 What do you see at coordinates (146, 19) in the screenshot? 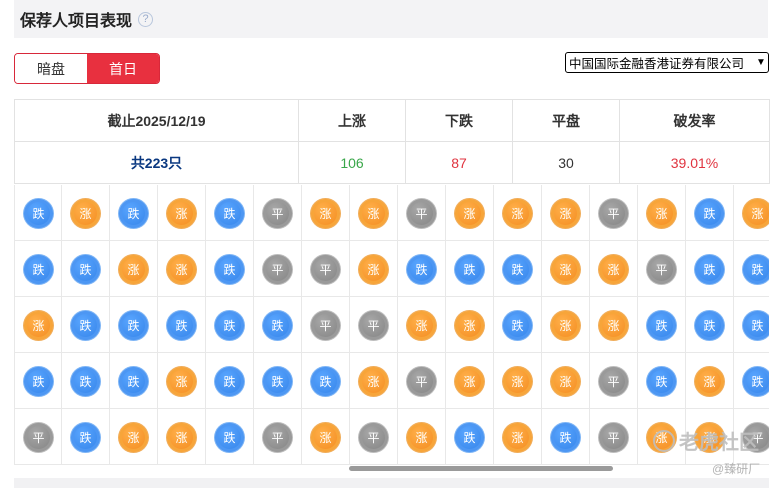
I see `help-icon: ?` at bounding box center [146, 19].